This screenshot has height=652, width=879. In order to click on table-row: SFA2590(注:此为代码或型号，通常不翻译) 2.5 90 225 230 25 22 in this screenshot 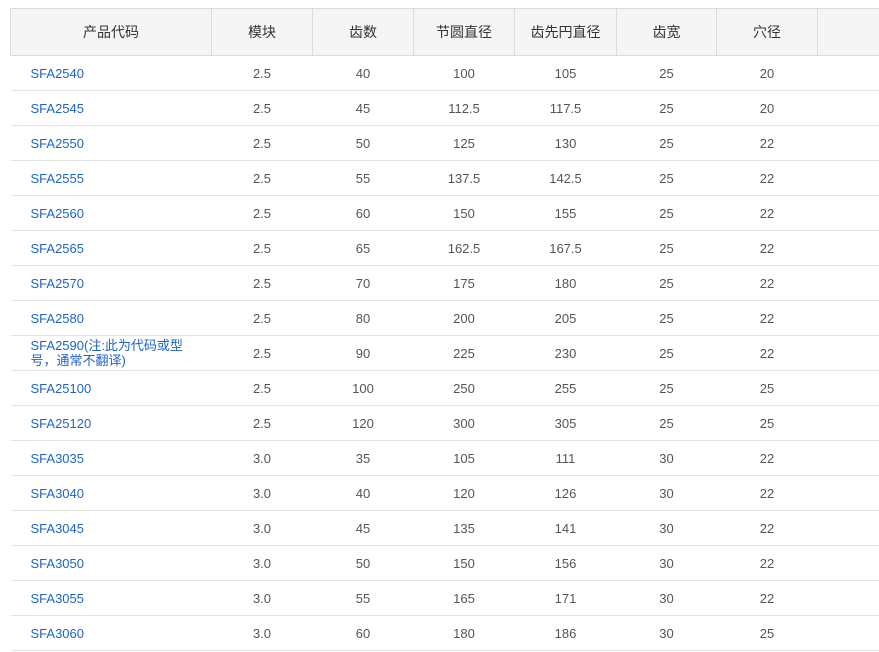, I will do `click(444, 353)`.